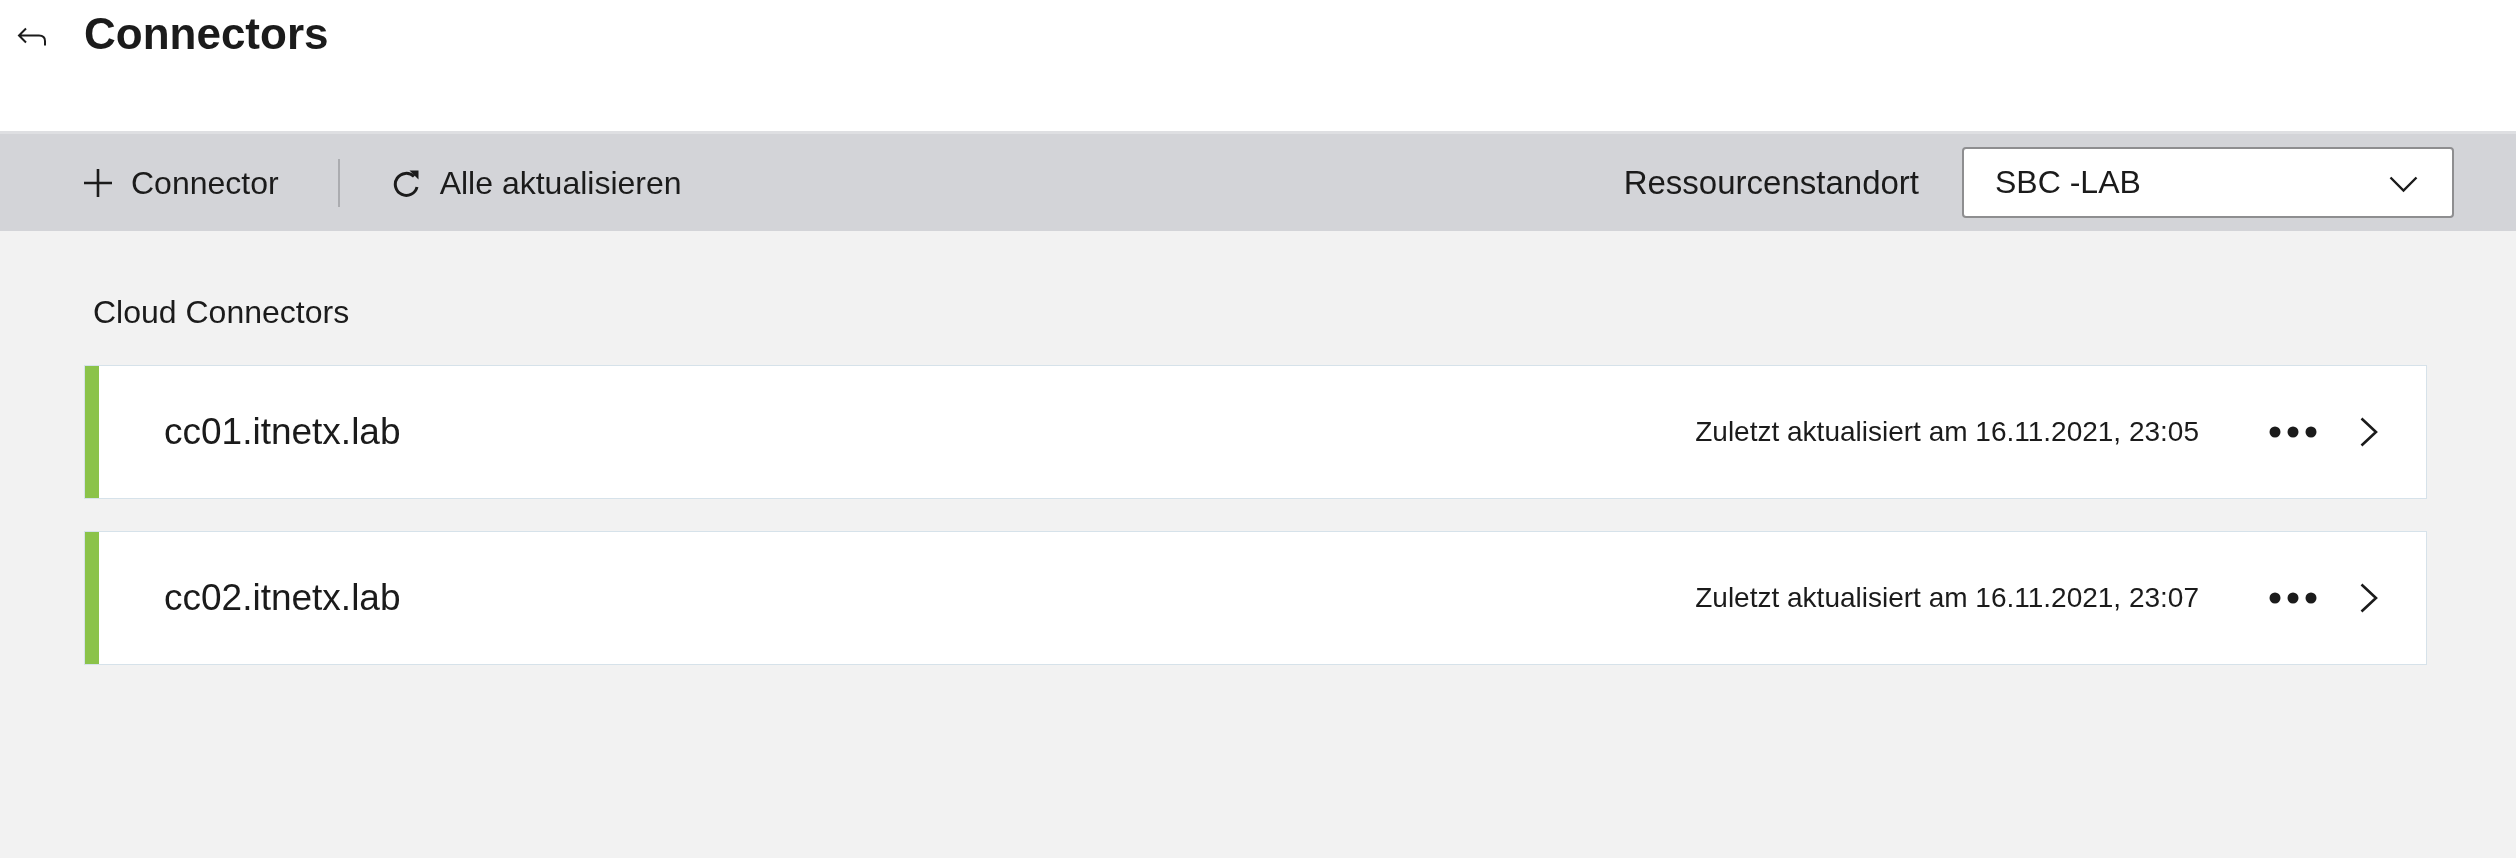 This screenshot has height=858, width=2516. What do you see at coordinates (181, 182) in the screenshot?
I see `add-button: Connector` at bounding box center [181, 182].